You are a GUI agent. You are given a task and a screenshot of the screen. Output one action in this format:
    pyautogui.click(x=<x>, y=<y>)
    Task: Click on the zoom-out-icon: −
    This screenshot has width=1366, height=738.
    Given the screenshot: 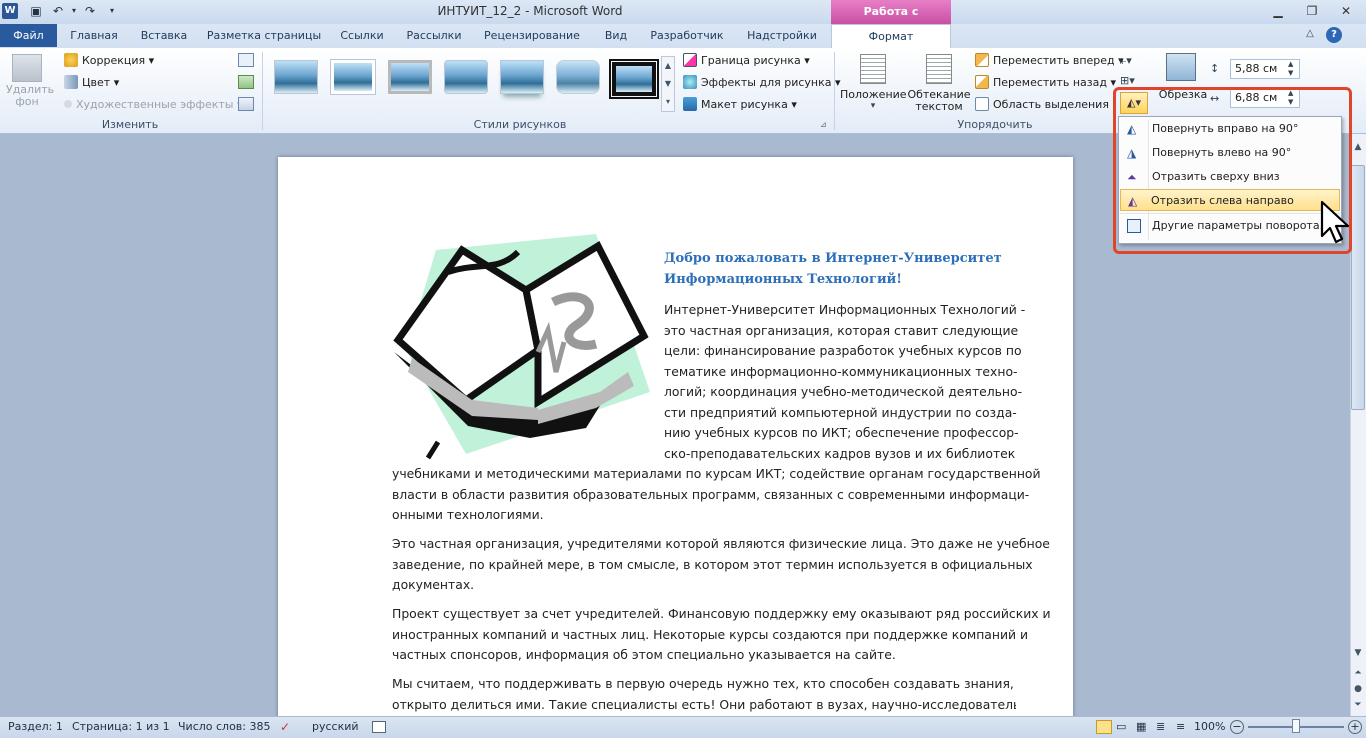 What is the action you would take?
    pyautogui.click(x=1237, y=727)
    